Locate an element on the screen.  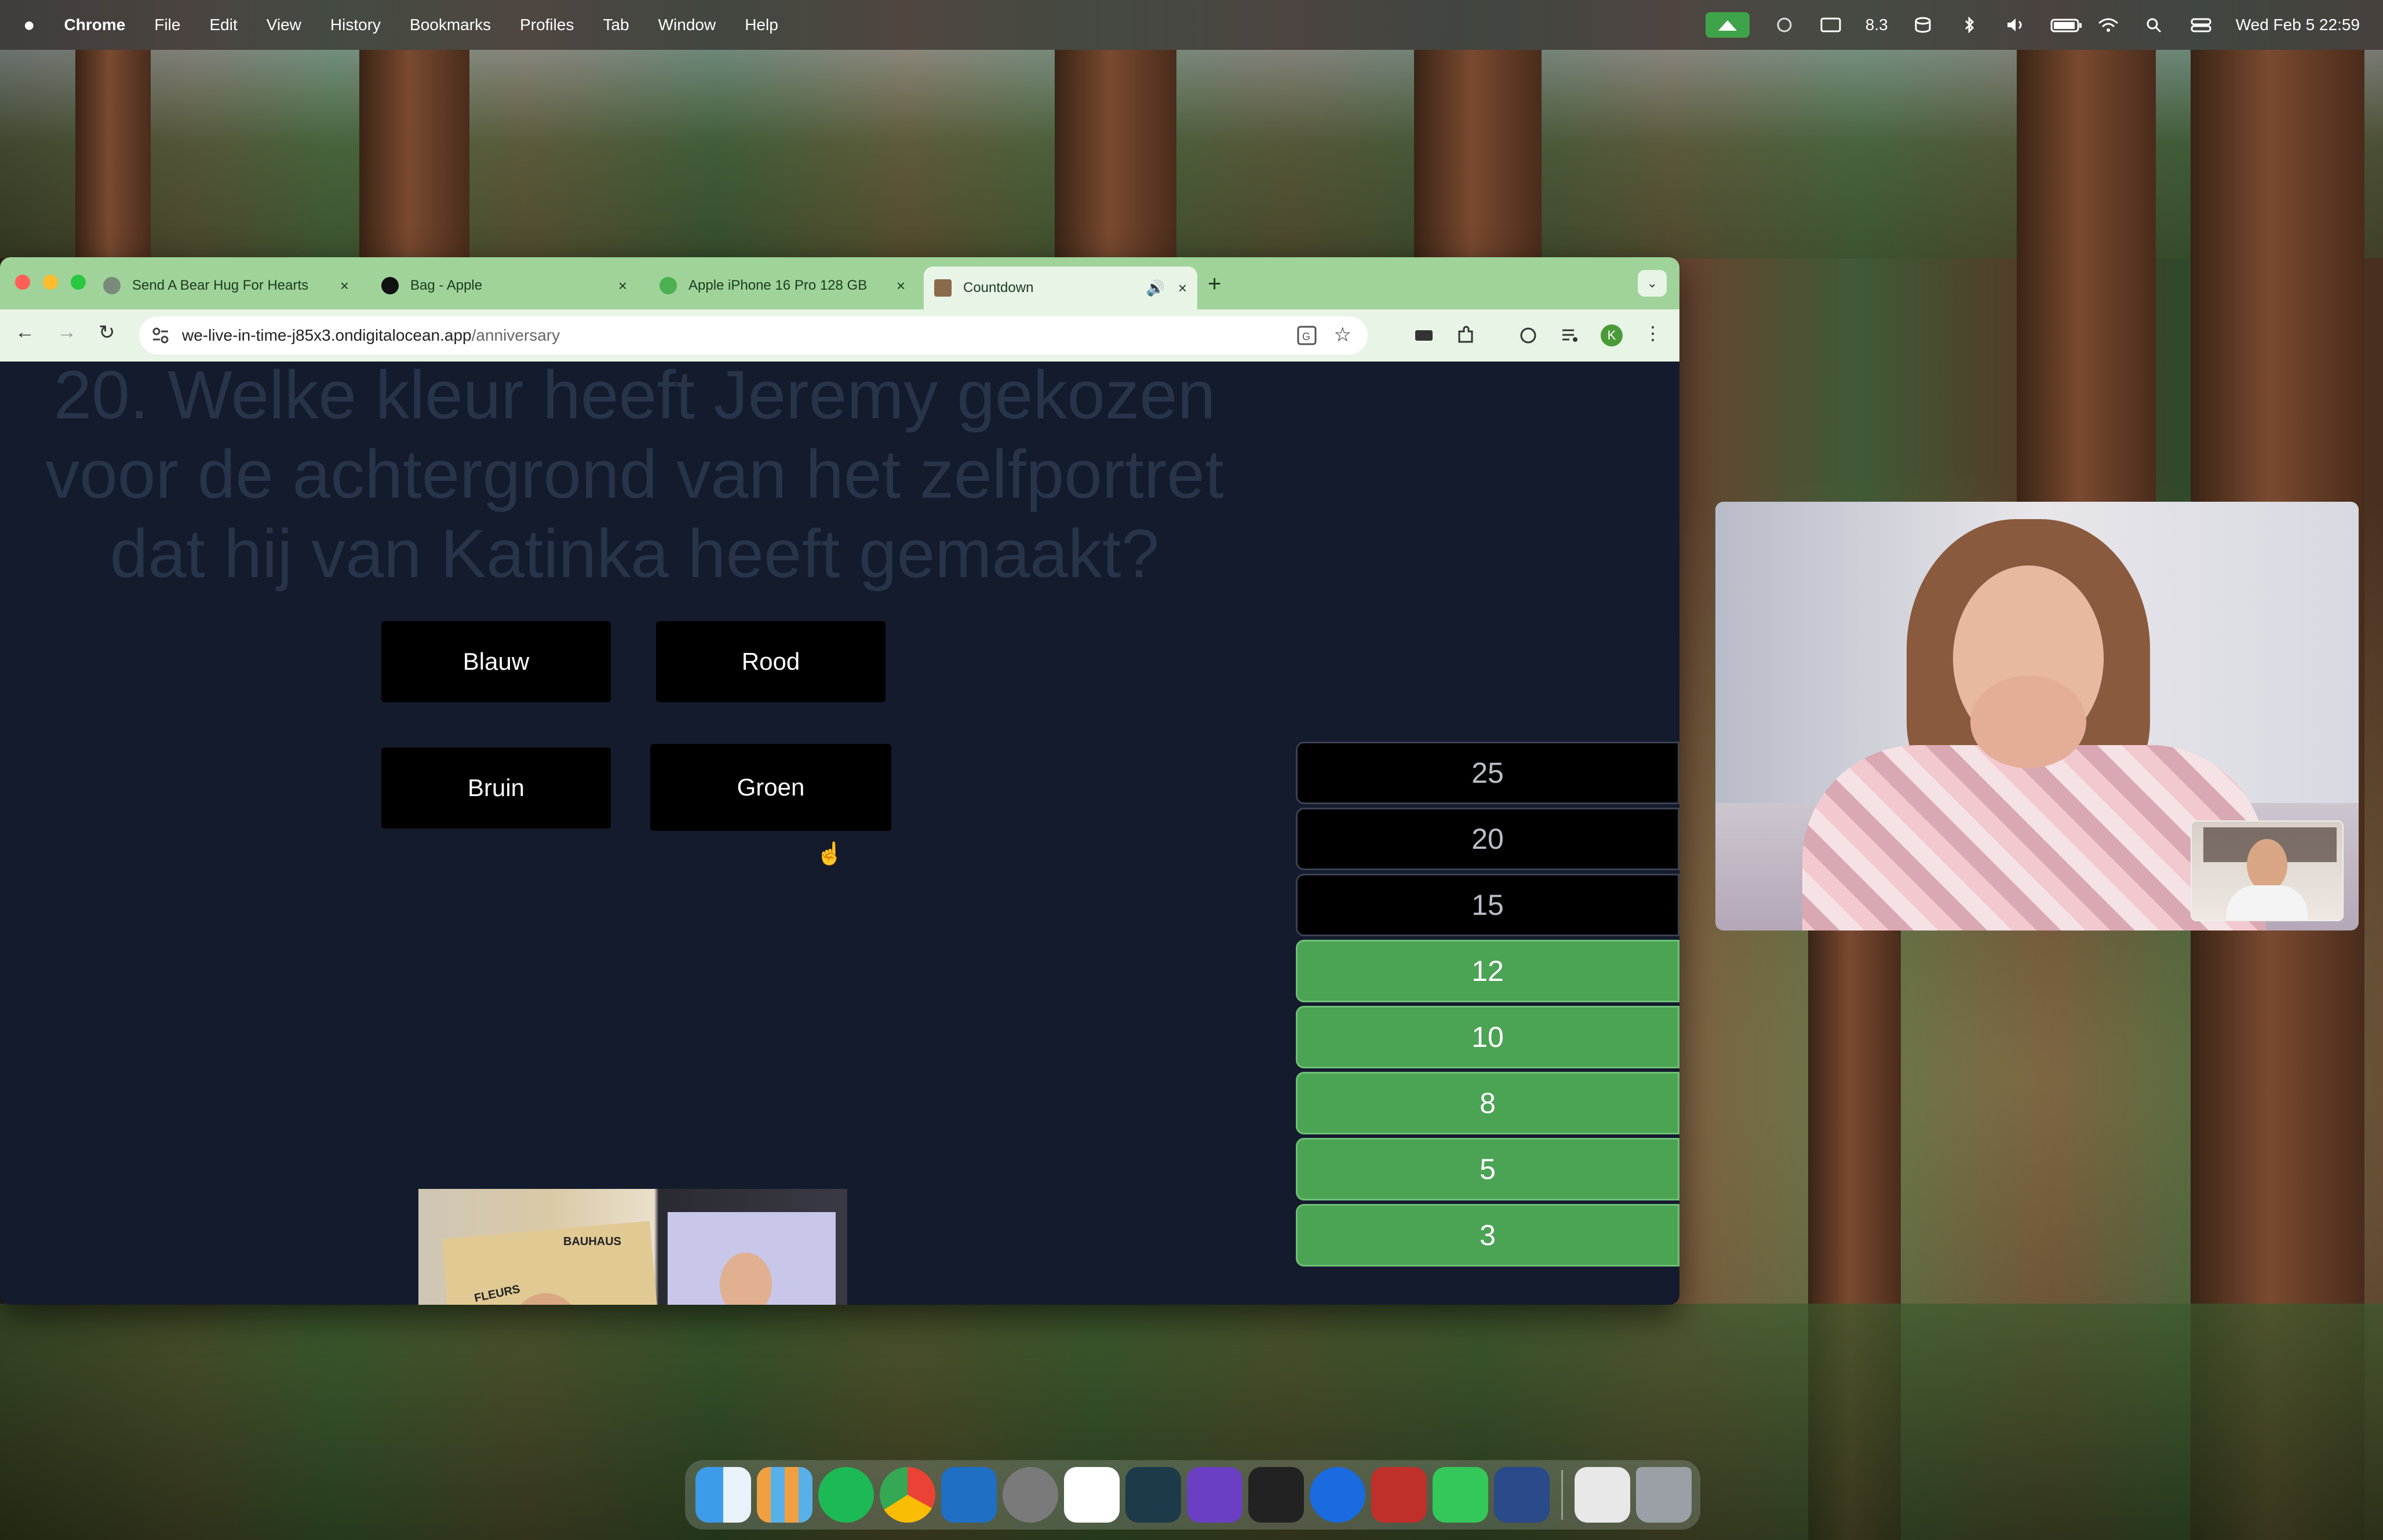
minimize-window-button is located at coordinates (51, 282).